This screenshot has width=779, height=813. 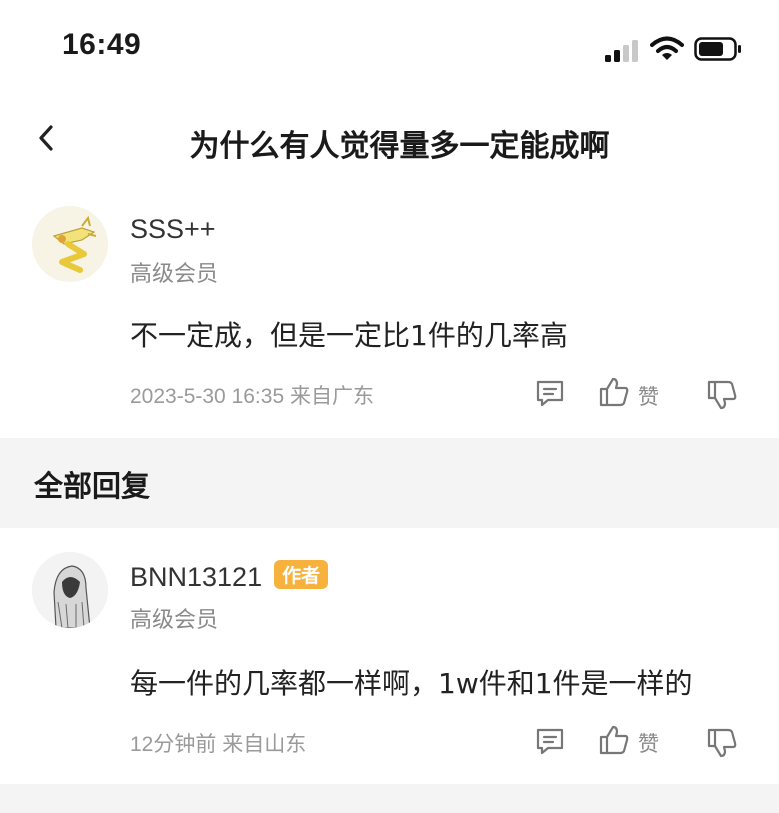 I want to click on page-title: 为什么有人觉得量多一定能成啊, so click(x=399, y=146).